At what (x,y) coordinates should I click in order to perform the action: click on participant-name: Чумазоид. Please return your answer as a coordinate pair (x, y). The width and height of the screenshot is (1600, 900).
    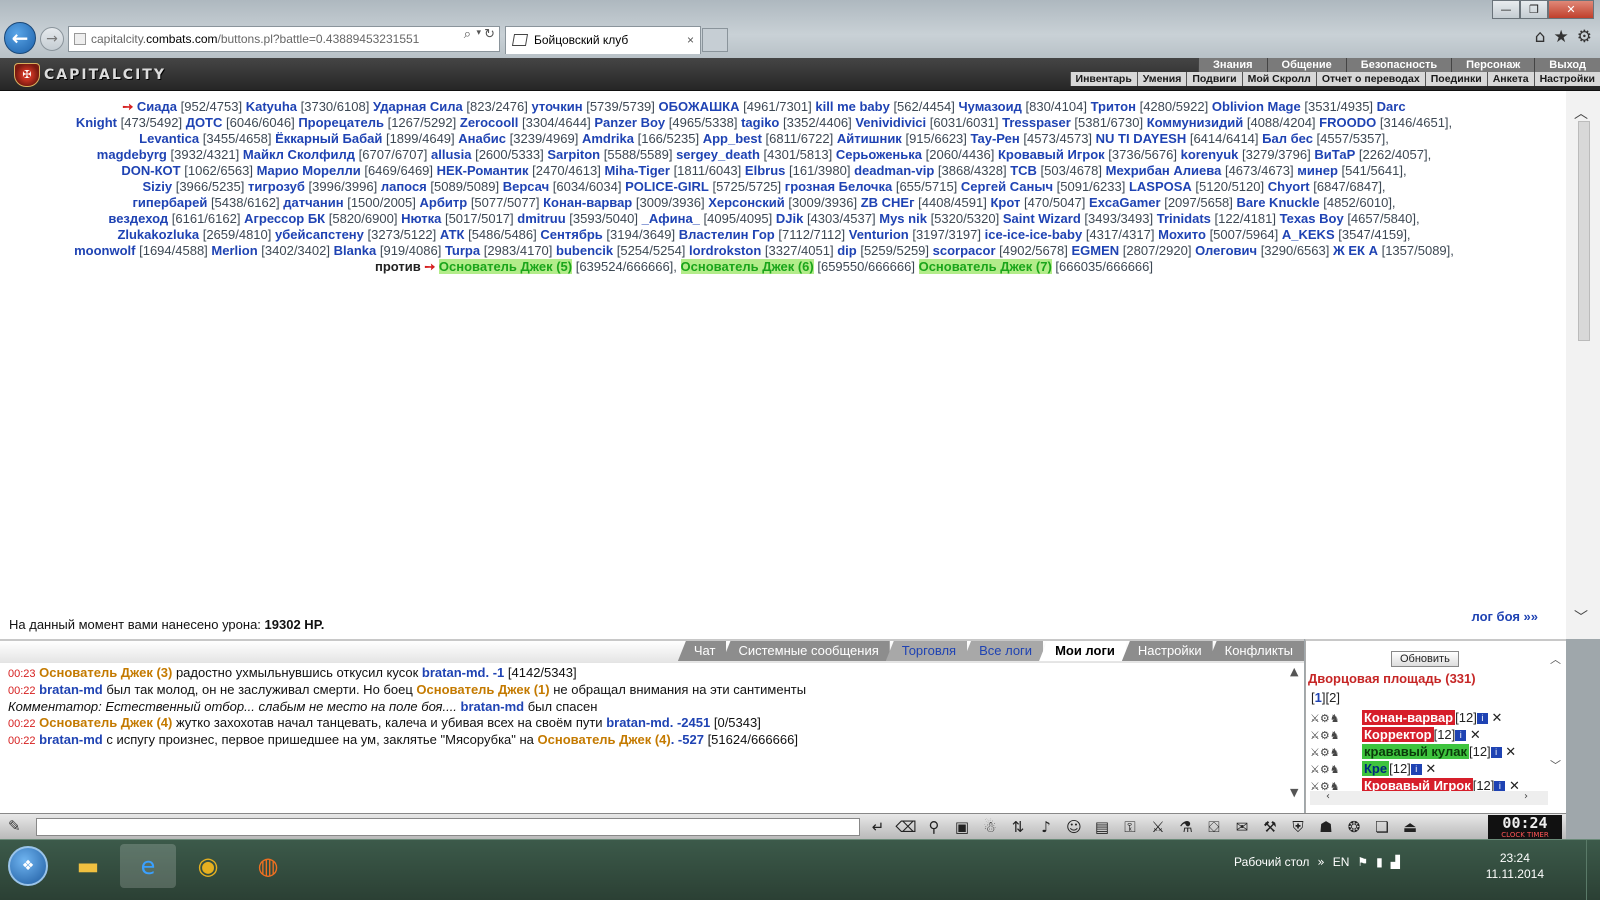
    Looking at the image, I should click on (990, 106).